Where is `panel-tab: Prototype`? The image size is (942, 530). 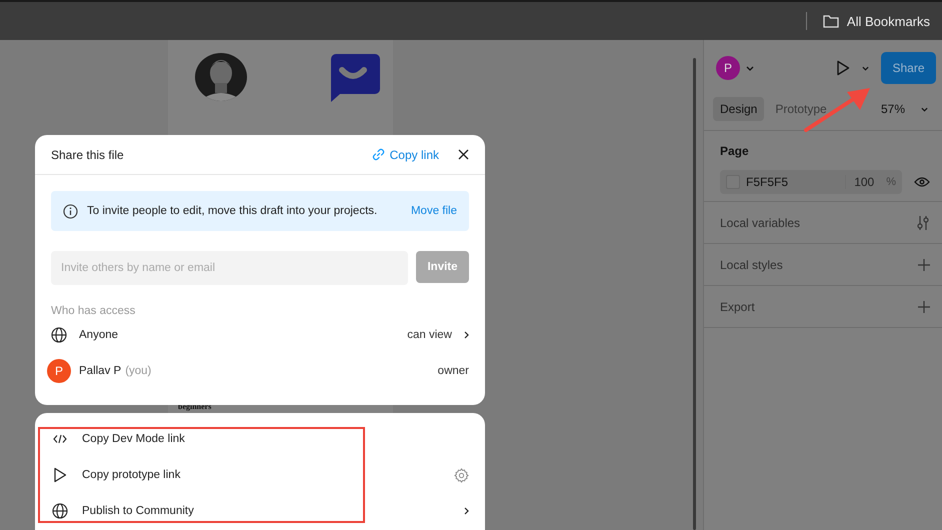 panel-tab: Prototype is located at coordinates (801, 109).